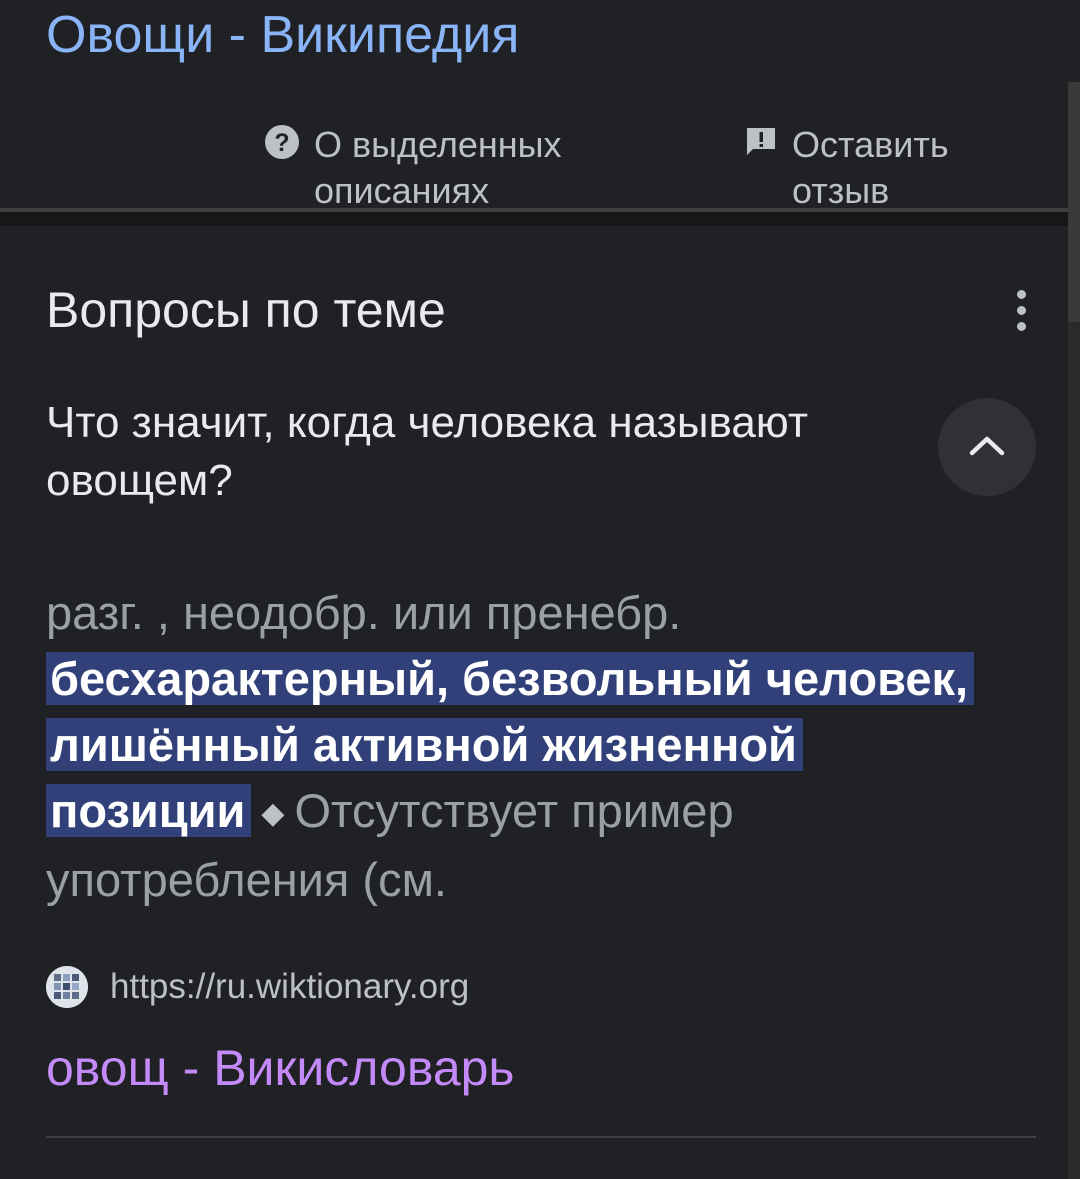 The image size is (1080, 1179). What do you see at coordinates (438, 166) in the screenshot?
I see `about-featured-snippets-label: О выделенных описаниях` at bounding box center [438, 166].